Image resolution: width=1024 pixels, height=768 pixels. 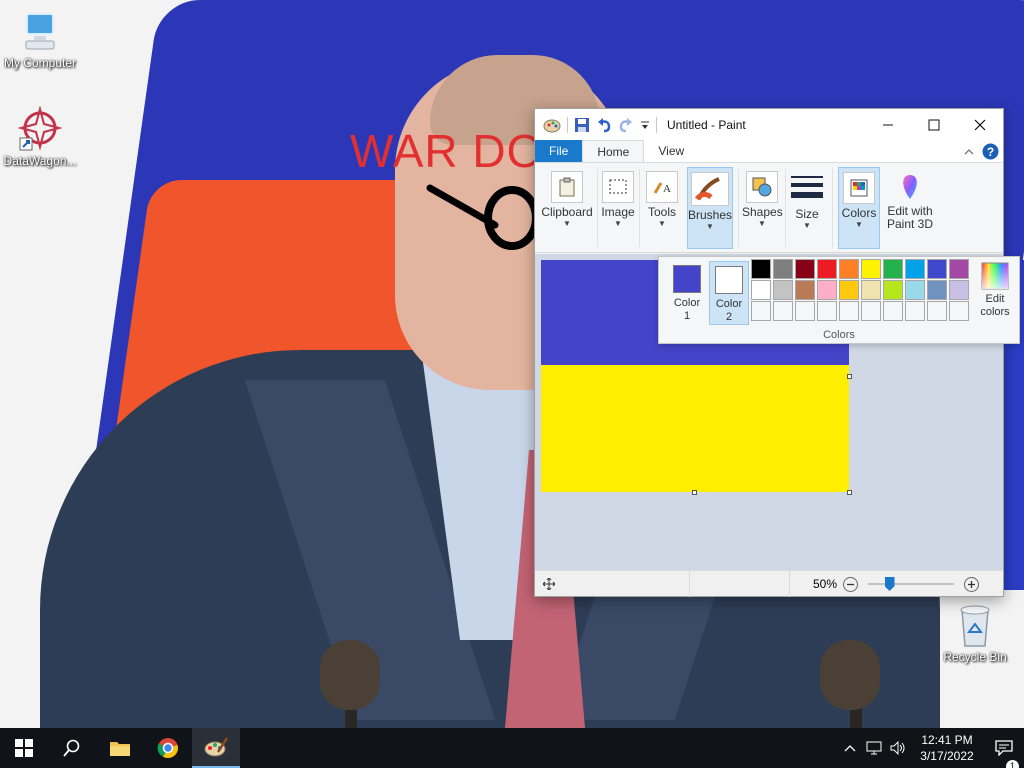 I want to click on edit-colors-button: Edit colors, so click(x=995, y=290).